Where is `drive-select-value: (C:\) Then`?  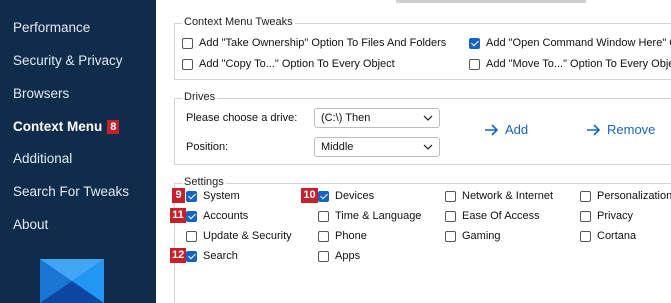
drive-select-value: (C:\) Then is located at coordinates (346, 118).